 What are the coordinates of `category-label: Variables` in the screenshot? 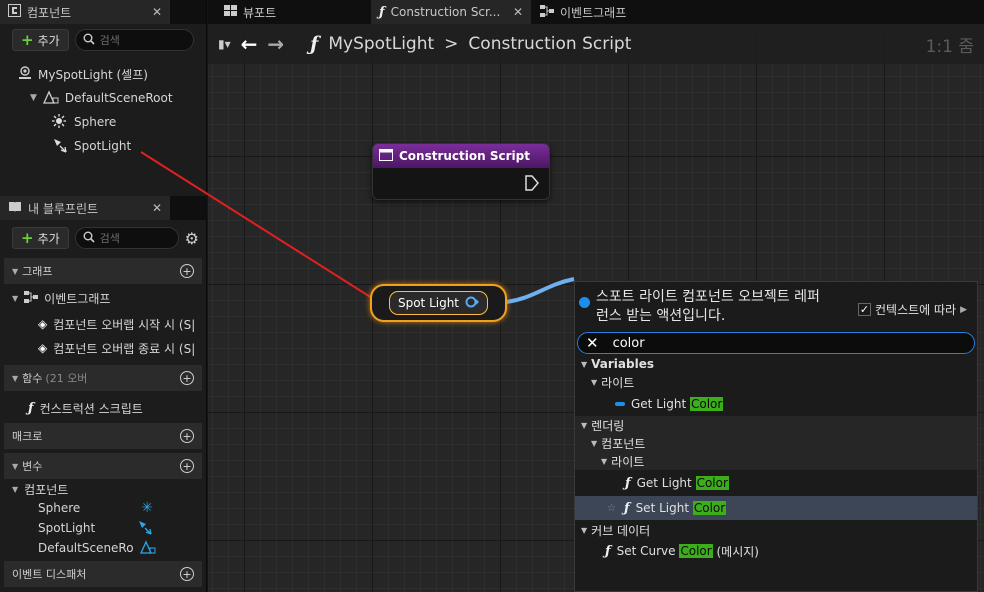 It's located at (622, 364).